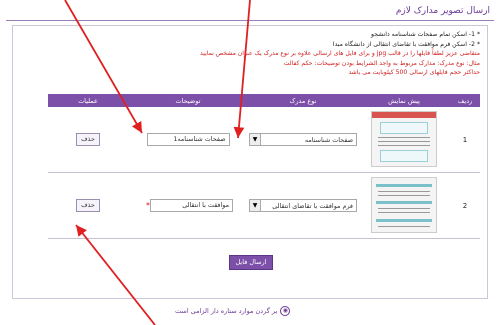 This screenshot has width=500, height=325. Describe the element at coordinates (328, 139) in the screenshot. I see `doc-type-value: صفحات شناسنامه` at that location.